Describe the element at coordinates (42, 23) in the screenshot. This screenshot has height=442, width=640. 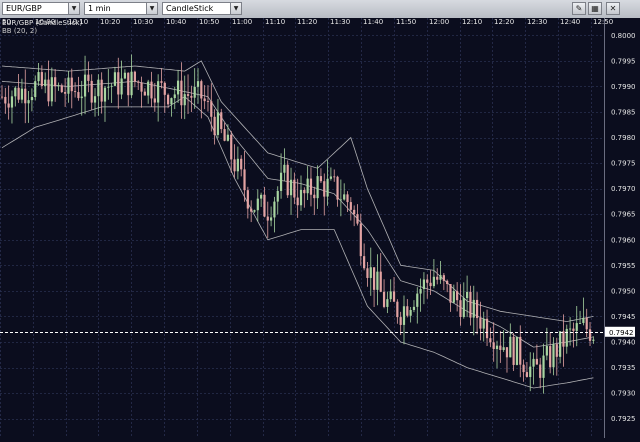
I see `chart-title: EUR/GBP (CandleStick)` at that location.